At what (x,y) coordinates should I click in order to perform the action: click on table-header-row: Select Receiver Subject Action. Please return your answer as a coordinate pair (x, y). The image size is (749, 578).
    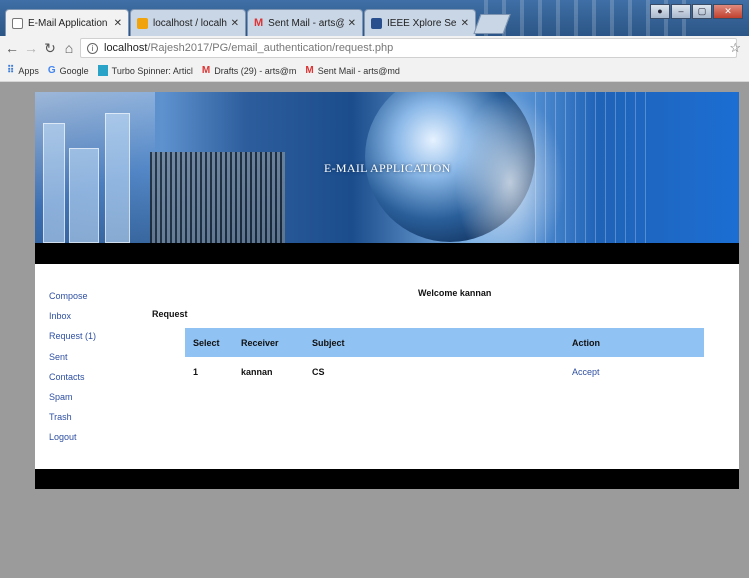
    Looking at the image, I should click on (444, 342).